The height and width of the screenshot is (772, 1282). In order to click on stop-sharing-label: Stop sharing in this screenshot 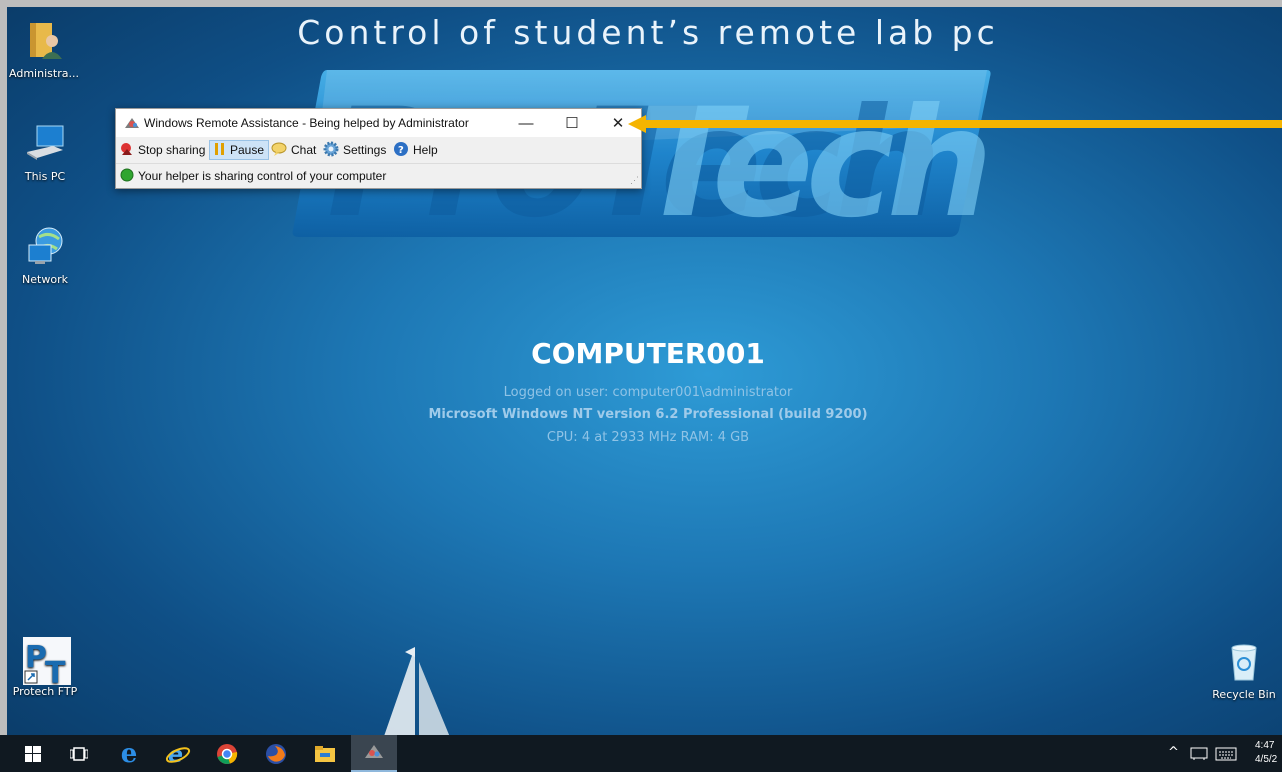, I will do `click(172, 150)`.